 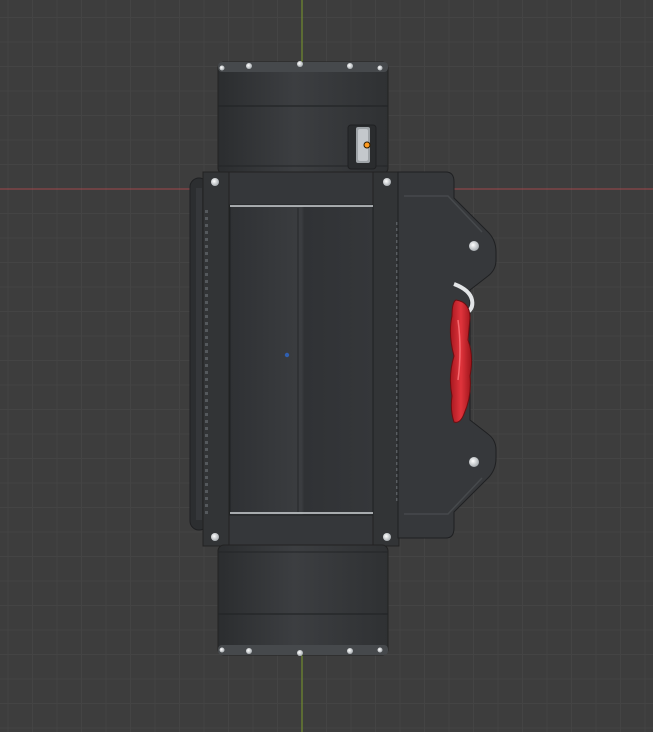 What do you see at coordinates (367, 145) in the screenshot?
I see `indicator-light-icon` at bounding box center [367, 145].